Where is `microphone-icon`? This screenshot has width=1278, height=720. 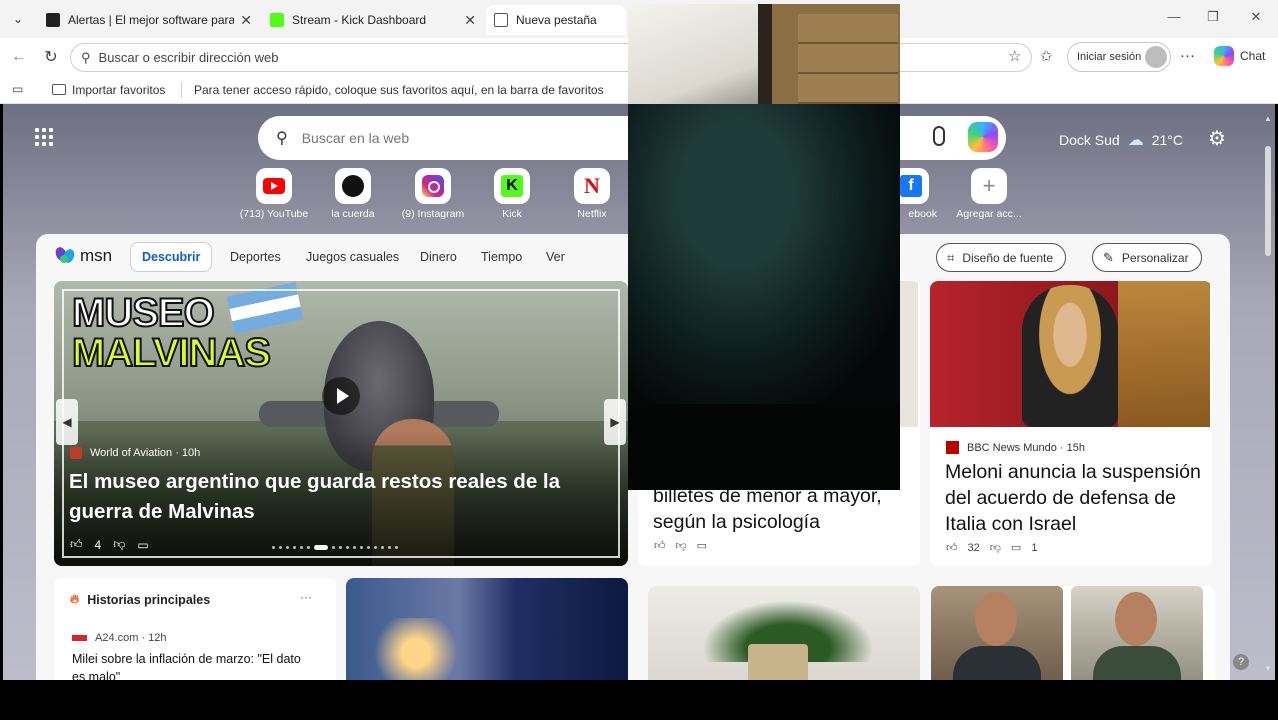
microphone-icon is located at coordinates (939, 136).